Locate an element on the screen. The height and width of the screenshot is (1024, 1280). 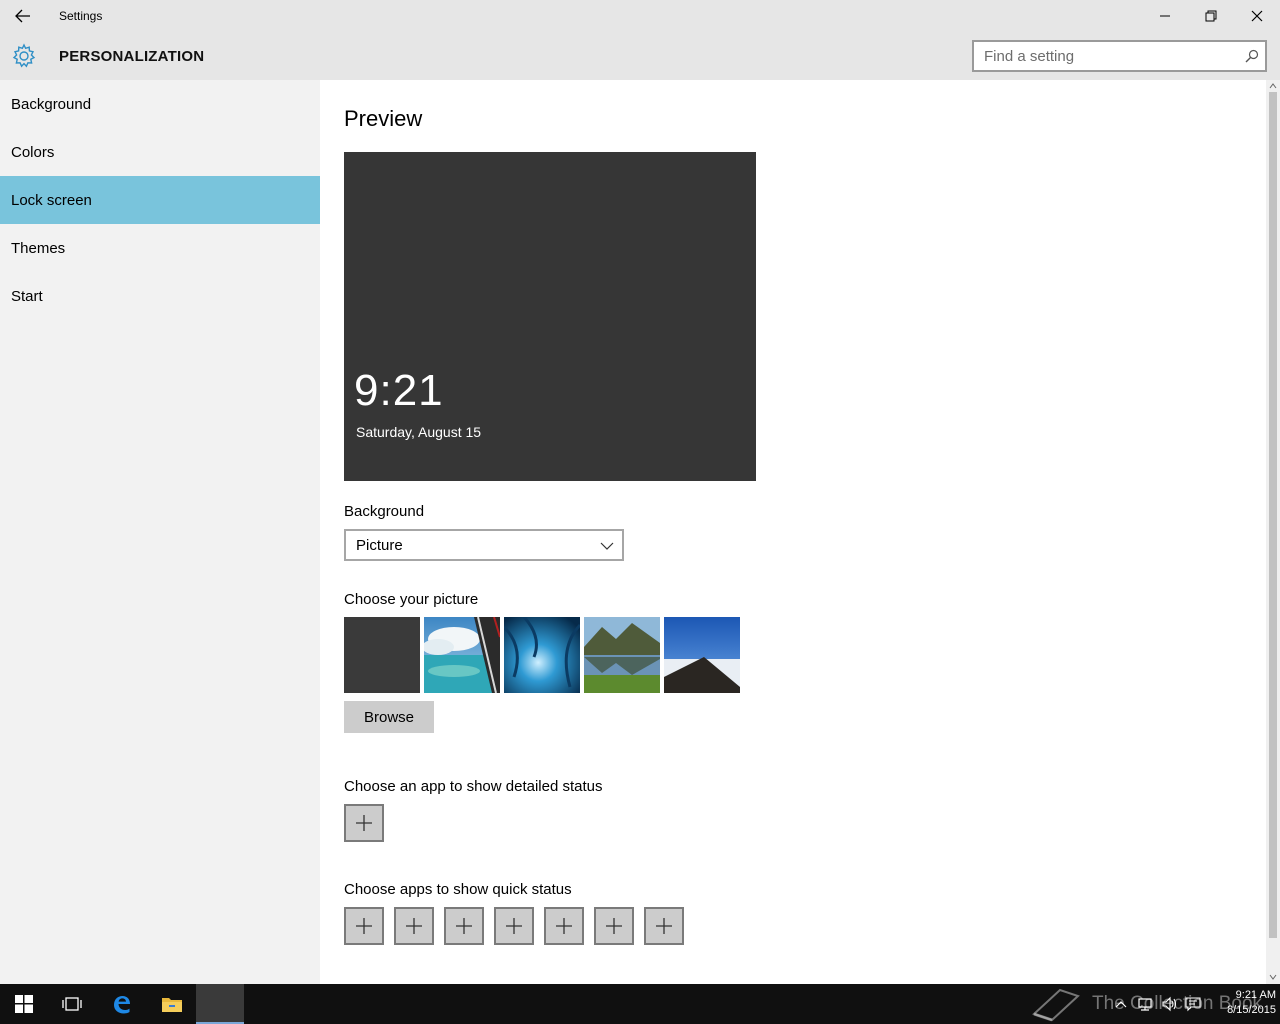
edge-browser-icon is located at coordinates (122, 1005).